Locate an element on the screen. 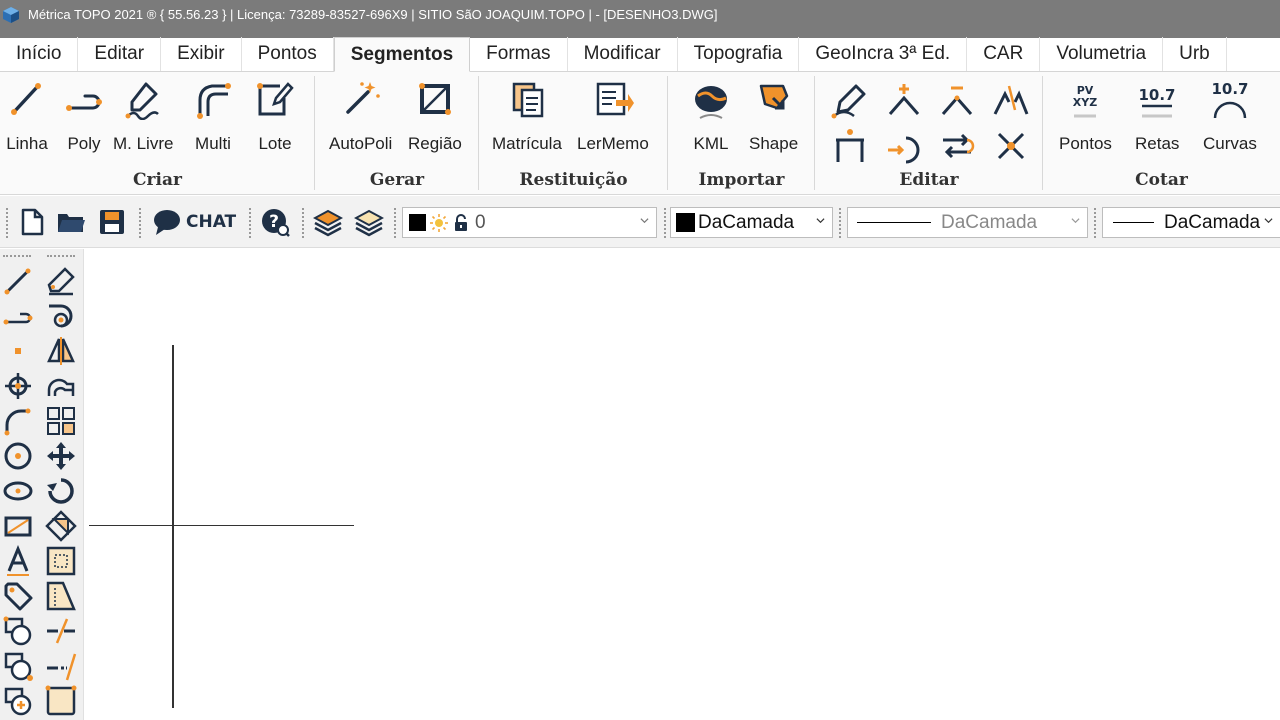 The image size is (1280, 720). pv-xyz-icon: PV XYZ is located at coordinates (1085, 101).